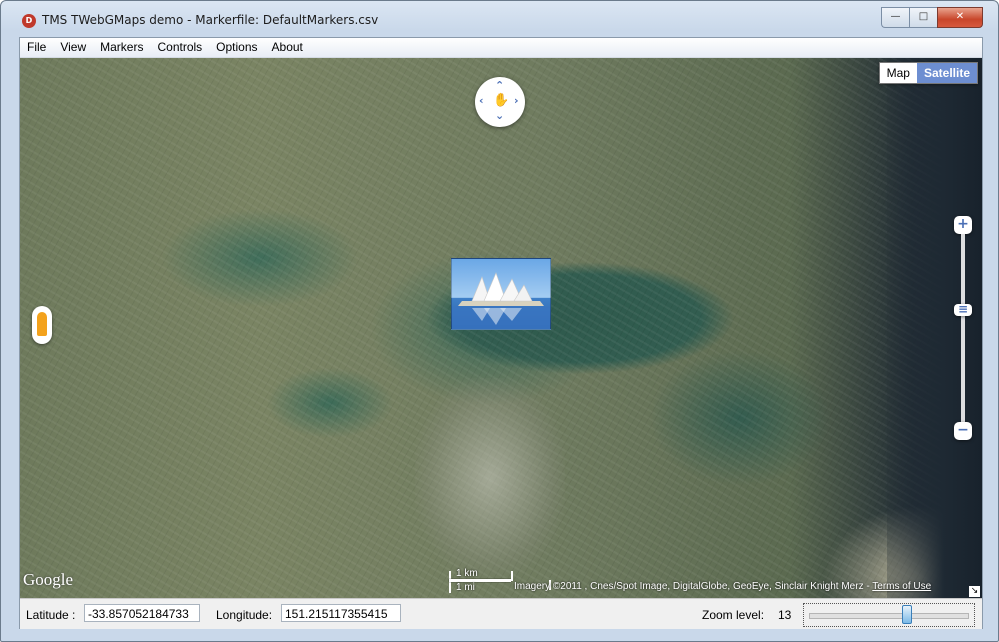  What do you see at coordinates (946, 73) in the screenshot?
I see `map-type-satellite-button: Satellite` at bounding box center [946, 73].